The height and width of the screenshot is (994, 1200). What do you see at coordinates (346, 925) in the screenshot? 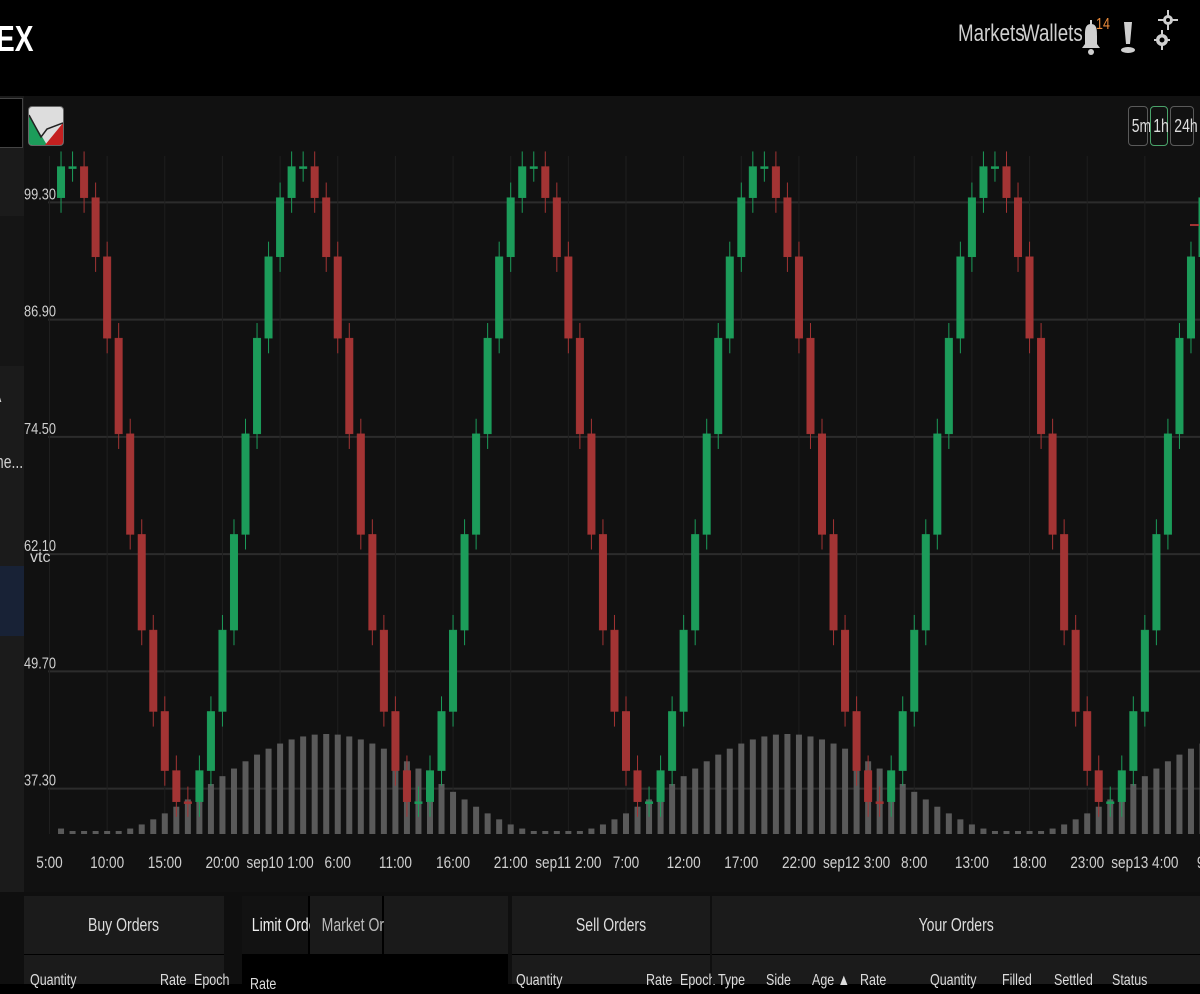
I see `tab-market-order: Market Order` at bounding box center [346, 925].